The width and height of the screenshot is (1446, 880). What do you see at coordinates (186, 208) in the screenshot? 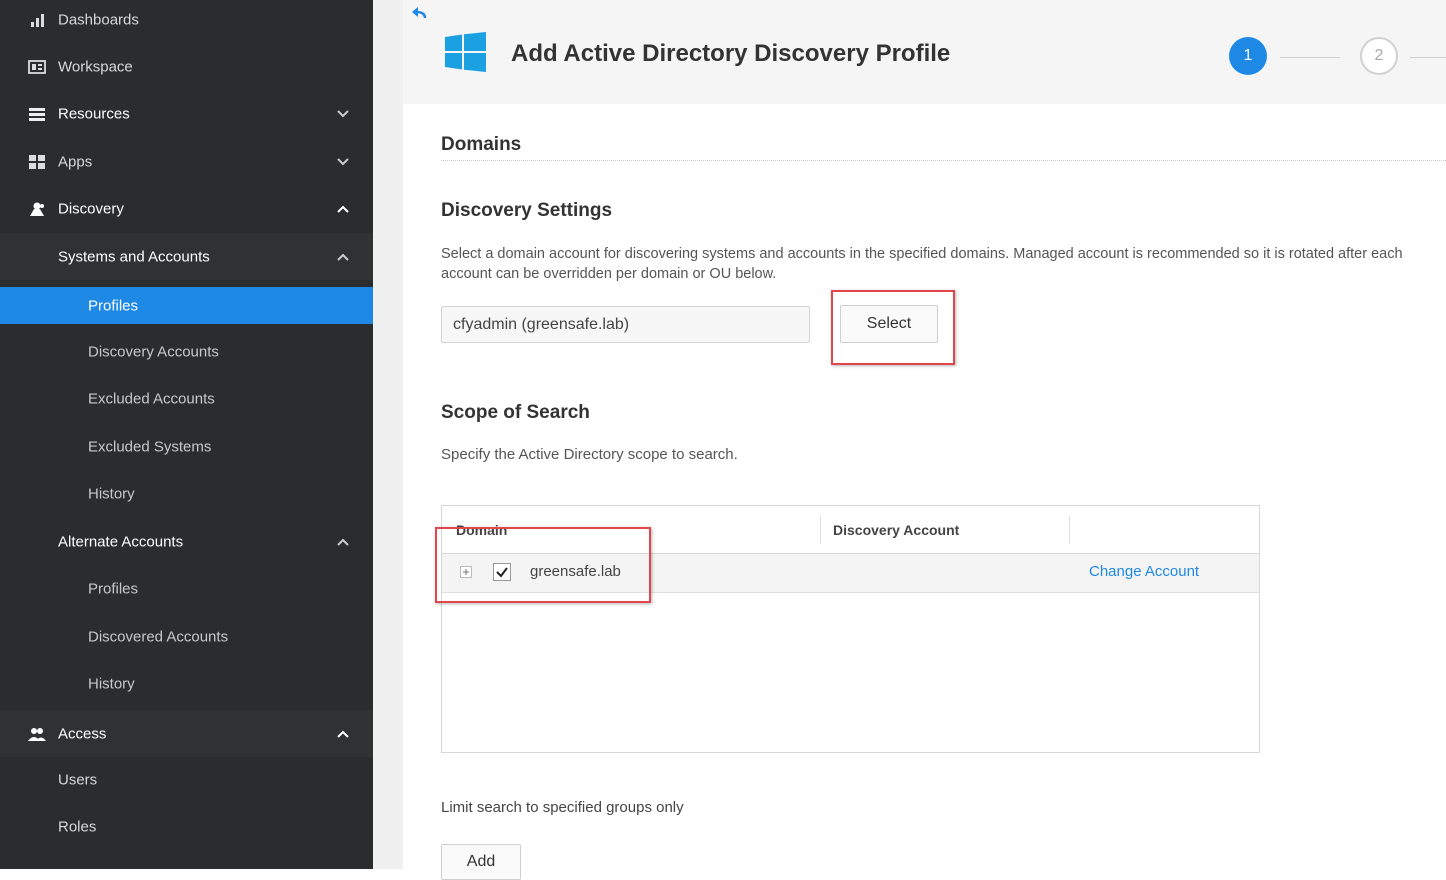
I see `sidebar-item-discovery: Discovery` at bounding box center [186, 208].